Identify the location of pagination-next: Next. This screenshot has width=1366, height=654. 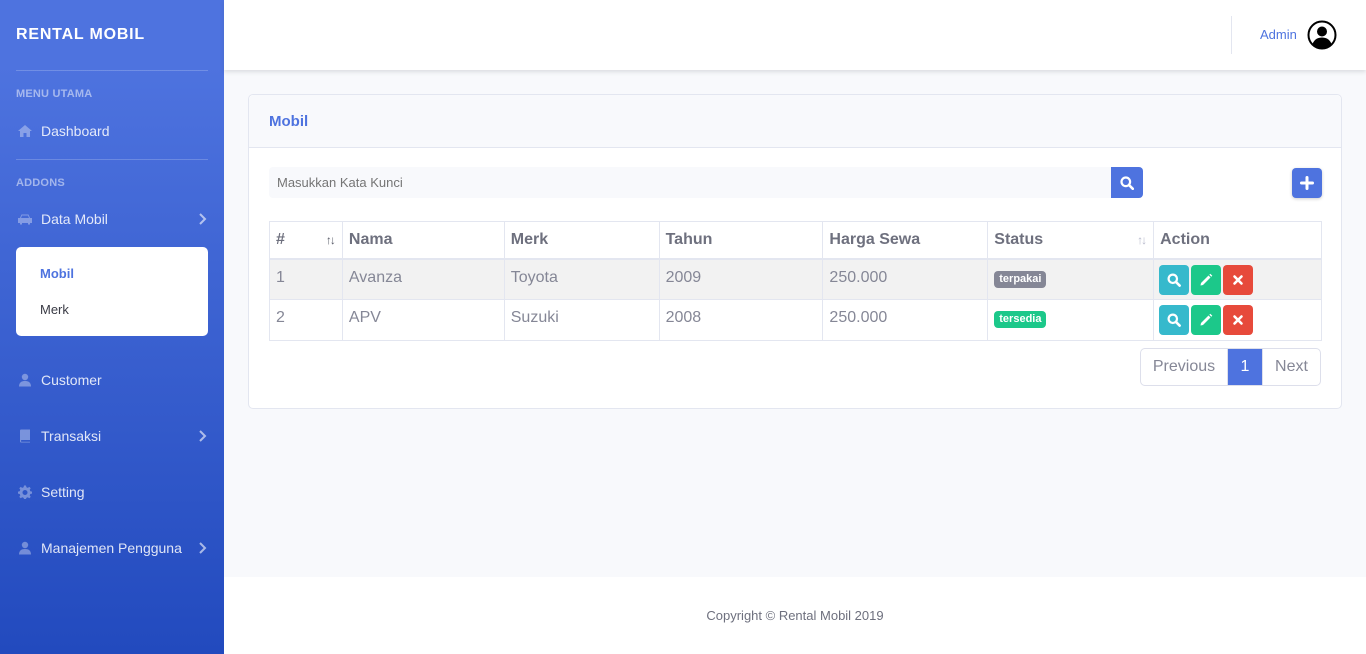
(1291, 367).